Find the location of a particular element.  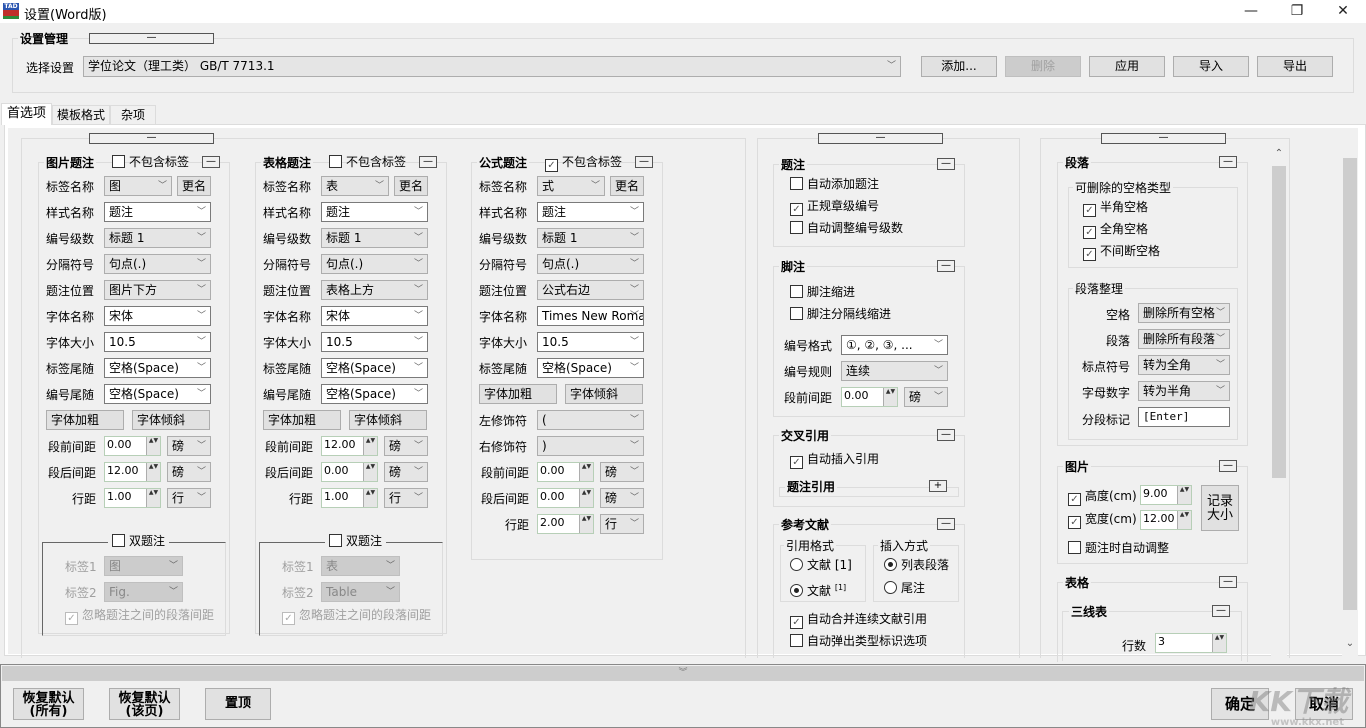

cleanup-row-select: 删除所有空格 ﹀ is located at coordinates (1184, 313).